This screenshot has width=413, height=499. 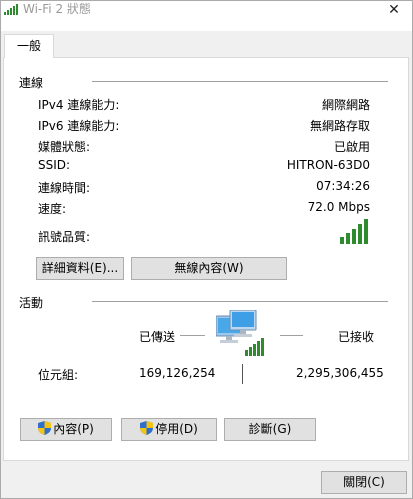 What do you see at coordinates (31, 303) in the screenshot?
I see `activity-section-label: 活動` at bounding box center [31, 303].